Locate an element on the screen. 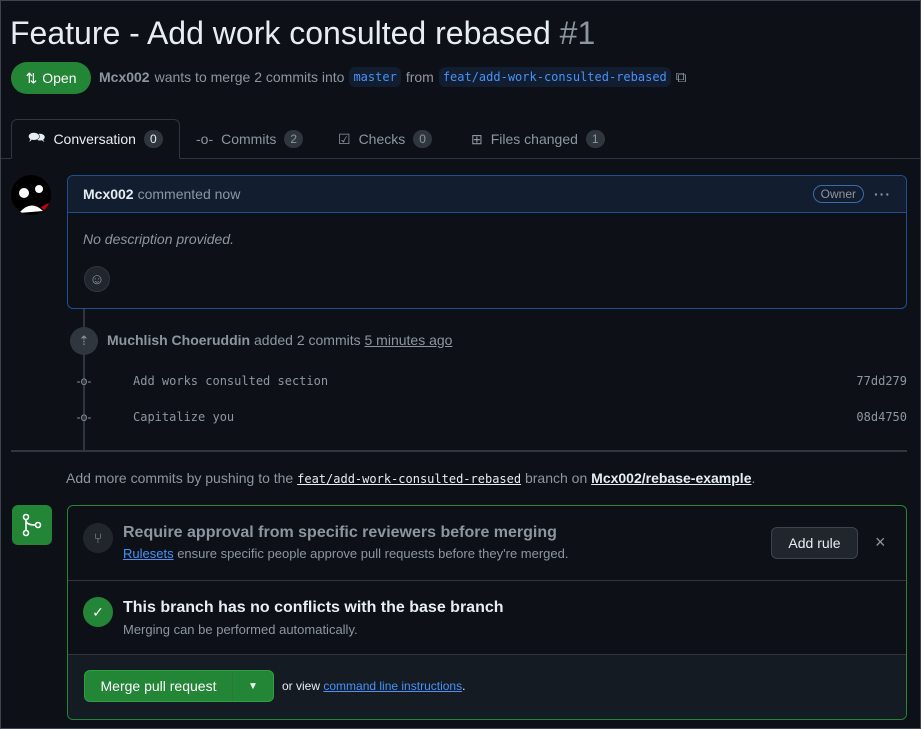  tab-label: Conversation is located at coordinates (94, 139).